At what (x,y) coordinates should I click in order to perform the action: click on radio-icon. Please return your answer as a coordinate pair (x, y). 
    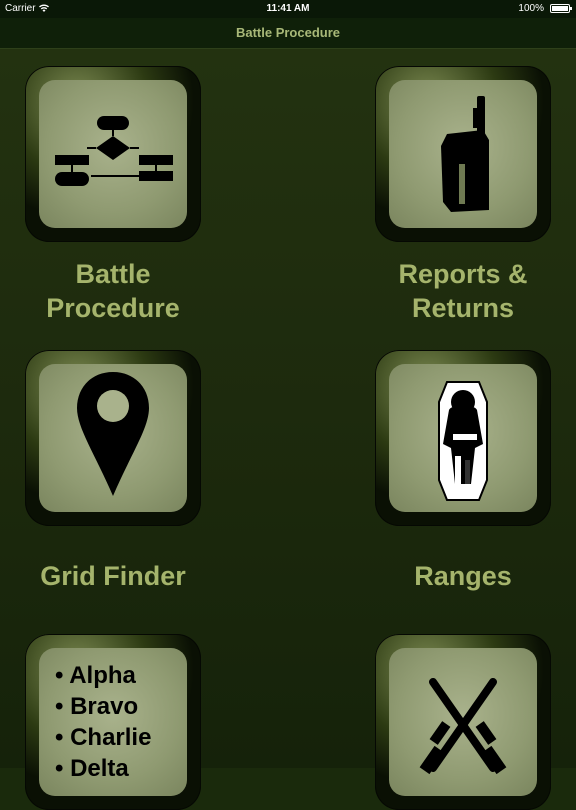
    Looking at the image, I should click on (465, 154).